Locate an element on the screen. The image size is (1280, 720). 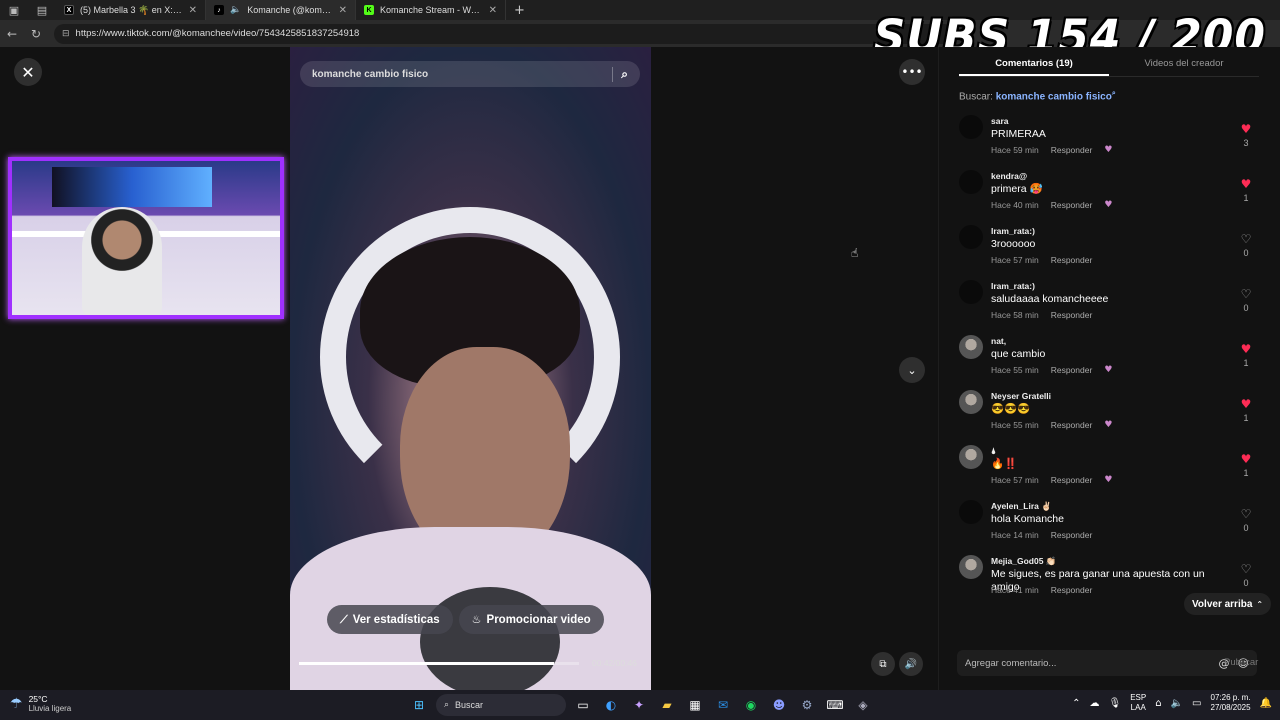
terminal-icon: ⌨ is located at coordinates (835, 705).